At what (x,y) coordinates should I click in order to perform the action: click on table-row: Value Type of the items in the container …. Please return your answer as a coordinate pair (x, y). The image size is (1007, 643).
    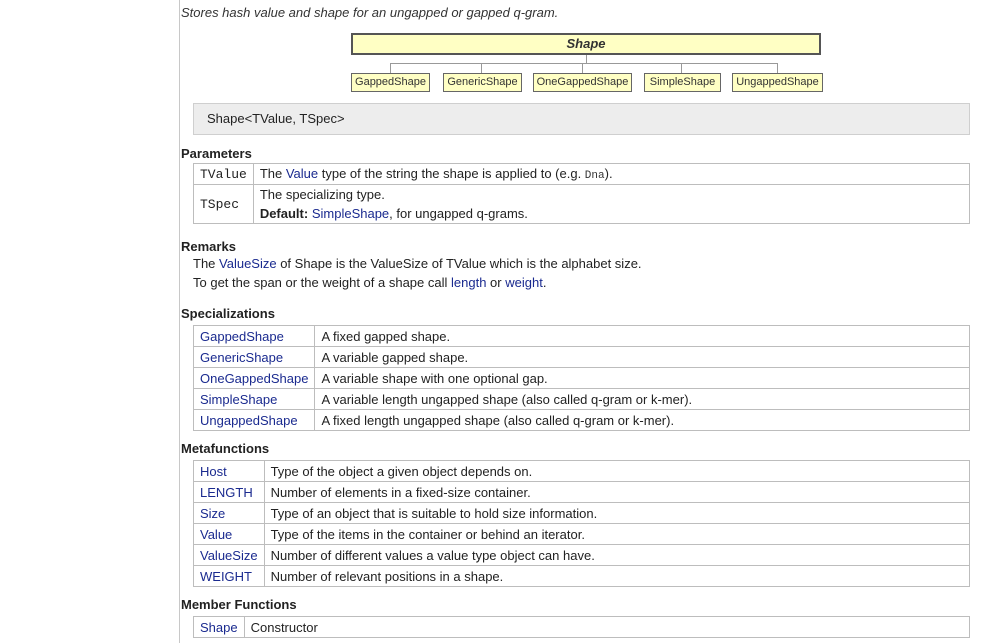
    Looking at the image, I should click on (582, 534).